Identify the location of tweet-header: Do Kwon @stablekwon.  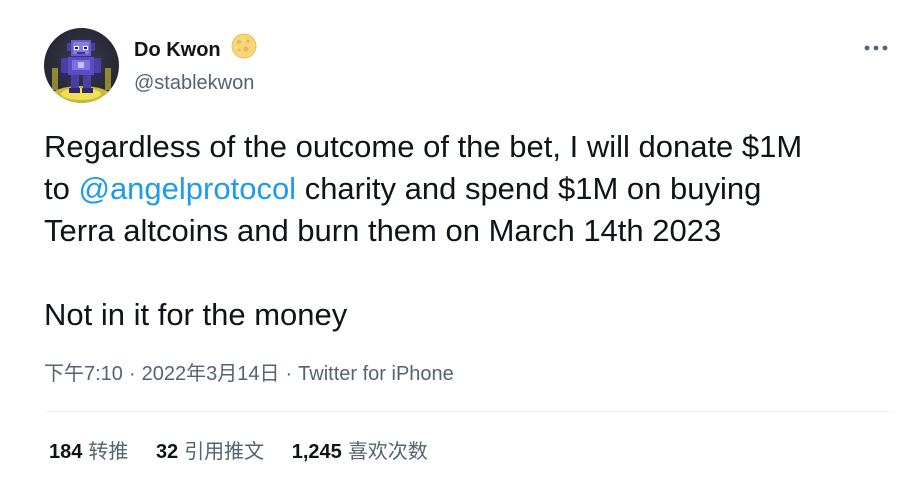
(469, 65).